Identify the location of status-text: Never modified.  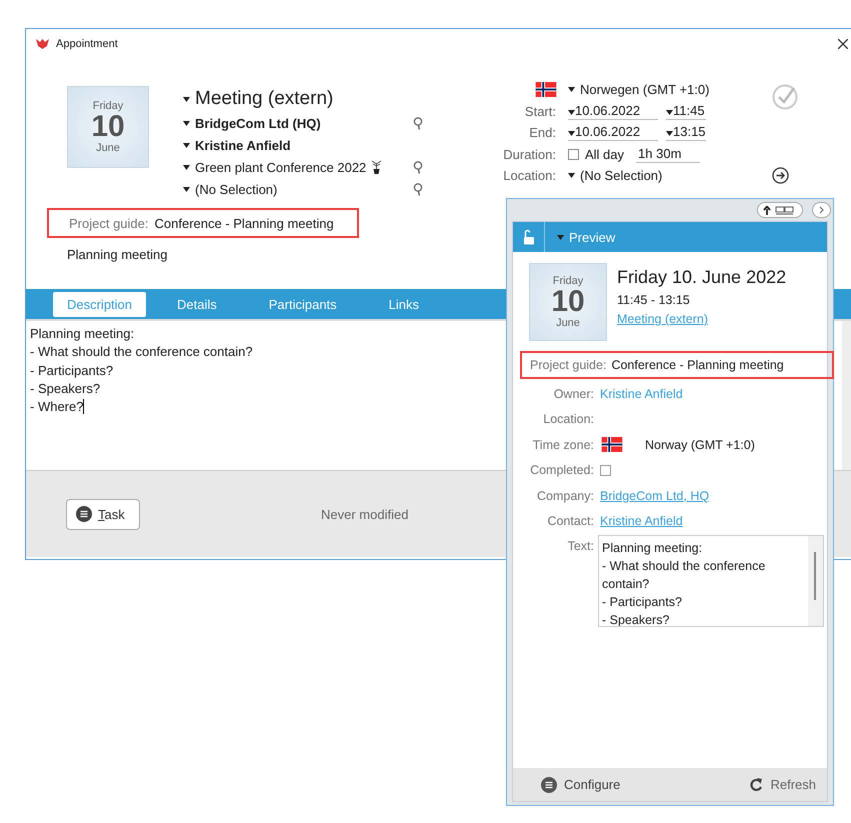
(364, 514).